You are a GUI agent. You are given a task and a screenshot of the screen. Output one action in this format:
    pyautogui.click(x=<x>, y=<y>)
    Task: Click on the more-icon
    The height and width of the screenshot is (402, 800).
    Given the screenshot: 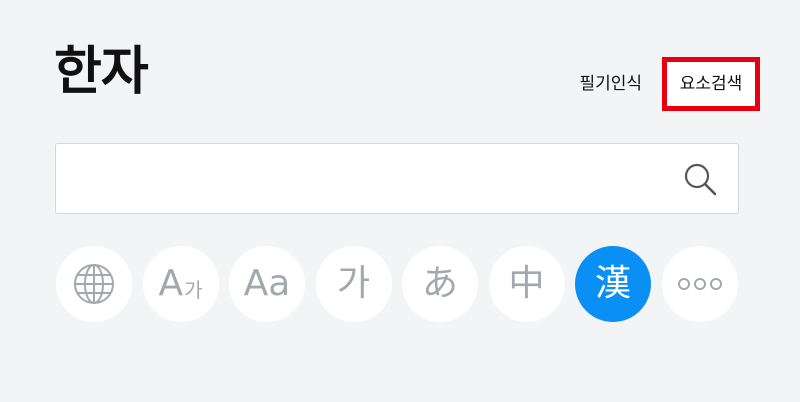 What is the action you would take?
    pyautogui.click(x=700, y=284)
    